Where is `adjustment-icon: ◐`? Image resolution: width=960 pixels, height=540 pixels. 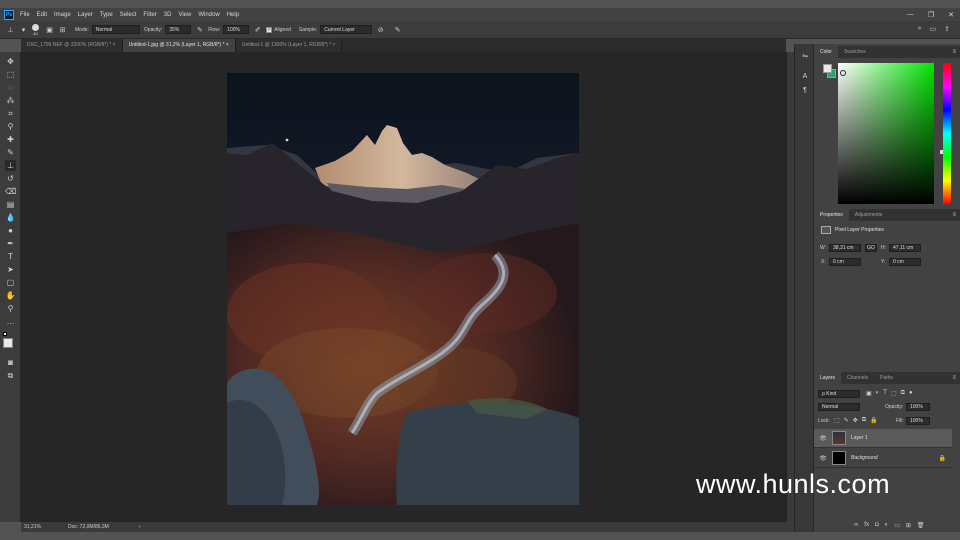
adjustment-icon: ◐ is located at coordinates (887, 525).